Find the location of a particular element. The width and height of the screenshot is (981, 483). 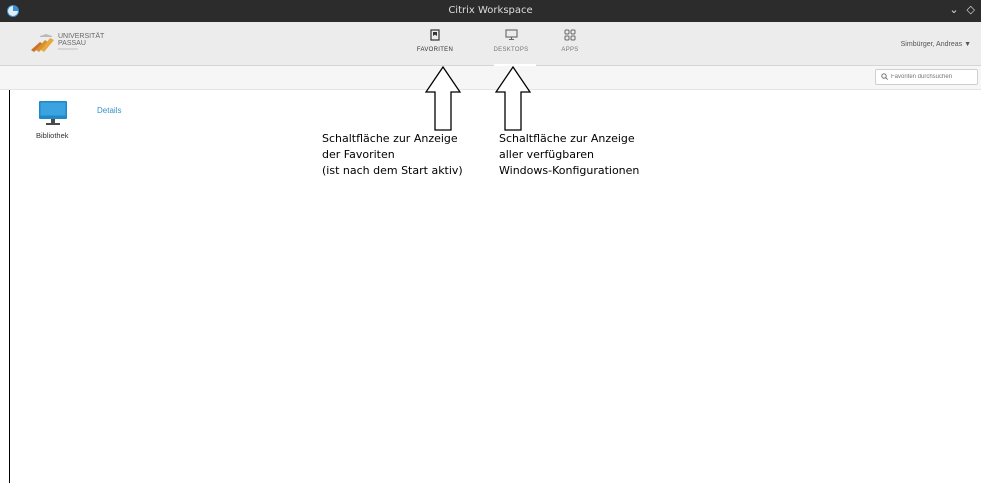

university-logo: UNIVERSITÄT PASSAU ═══════════ is located at coordinates (75, 43).